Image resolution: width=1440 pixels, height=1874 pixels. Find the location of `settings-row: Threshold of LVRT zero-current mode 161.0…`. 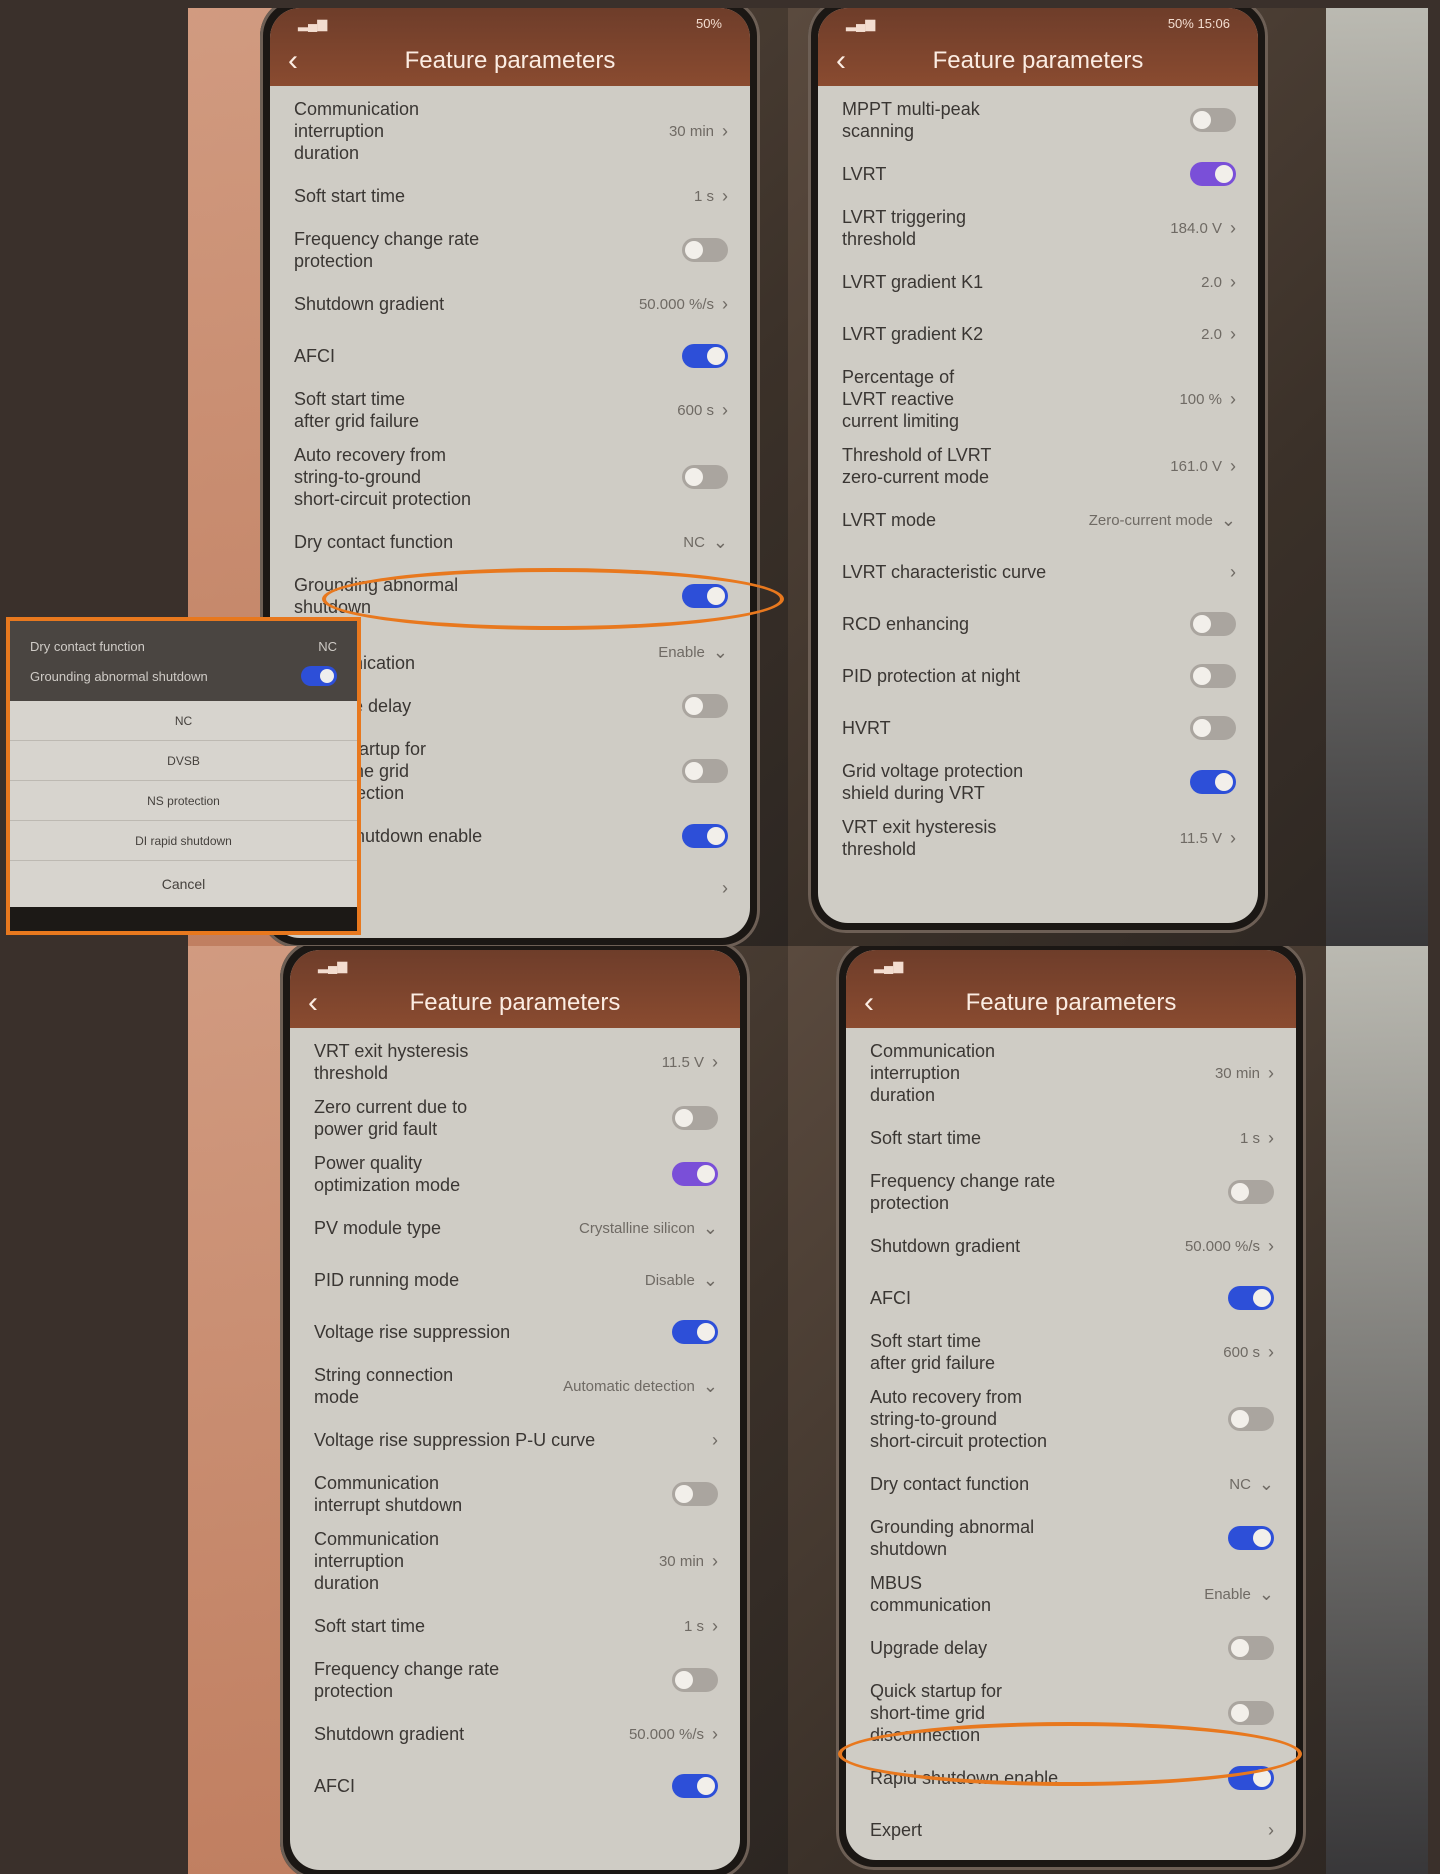

settings-row: Threshold of LVRT zero-current mode 161.0… is located at coordinates (1039, 466).